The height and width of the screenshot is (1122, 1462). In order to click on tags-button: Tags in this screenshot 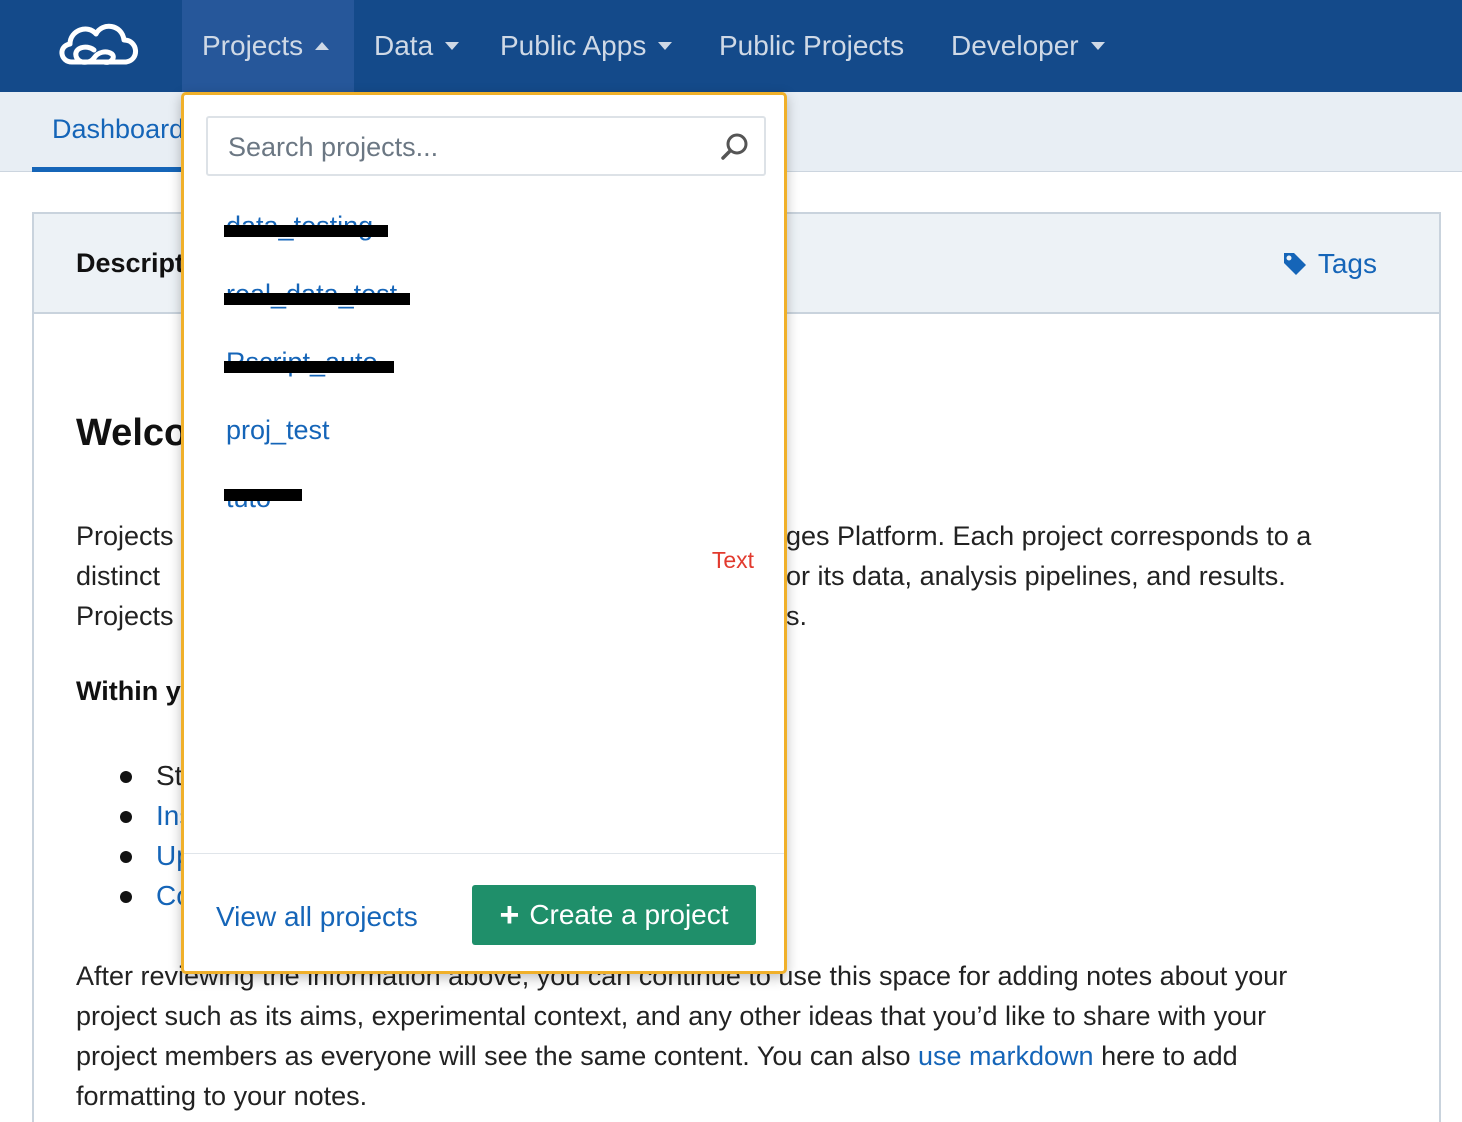, I will do `click(1329, 264)`.